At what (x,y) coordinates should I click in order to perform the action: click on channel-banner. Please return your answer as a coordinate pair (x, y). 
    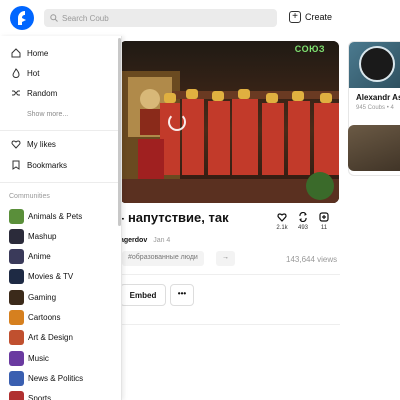
    Looking at the image, I should click on (374, 65).